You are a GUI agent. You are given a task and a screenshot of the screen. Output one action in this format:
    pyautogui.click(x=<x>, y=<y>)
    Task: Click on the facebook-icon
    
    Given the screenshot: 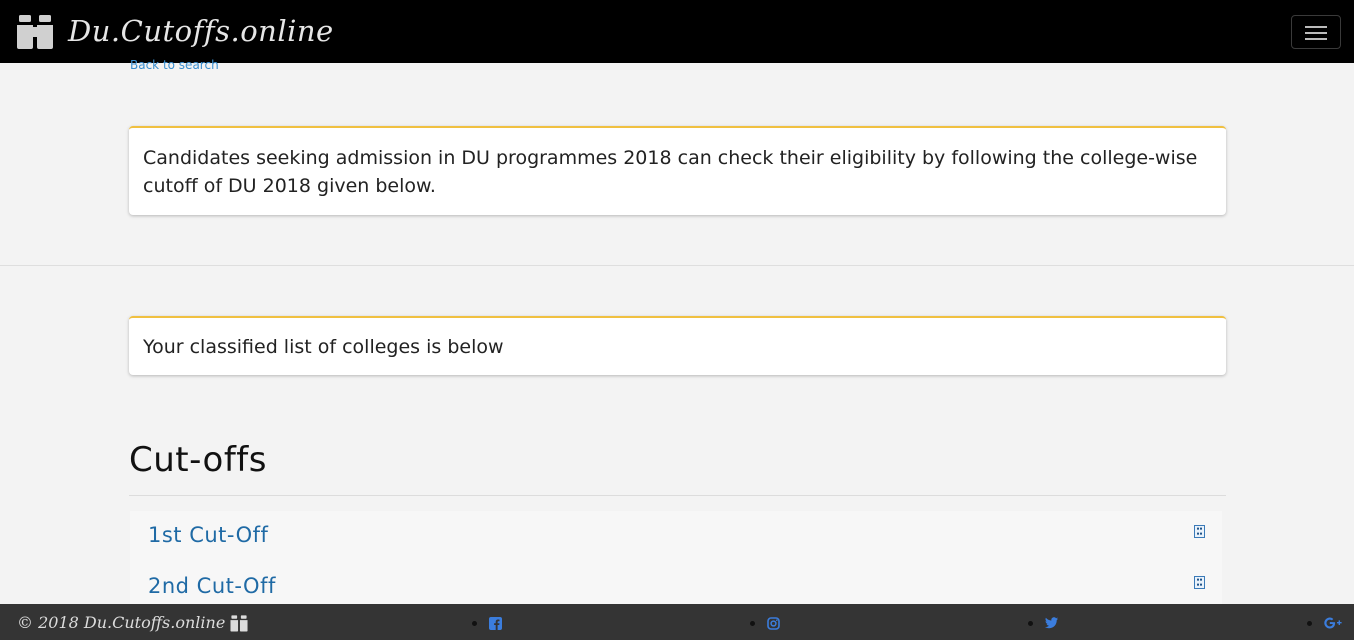 What is the action you would take?
    pyautogui.click(x=495, y=623)
    